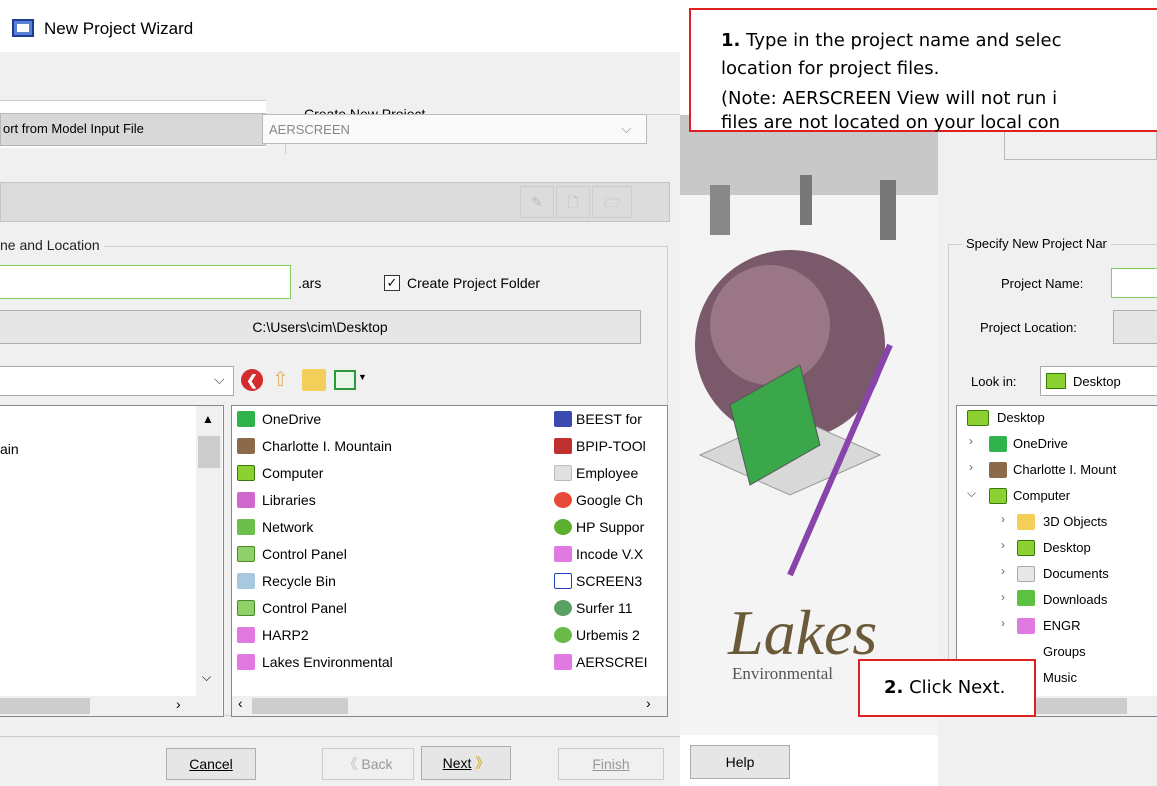 This screenshot has height=786, width=1157. What do you see at coordinates (1062, 626) in the screenshot?
I see `tree-item: ENGR` at bounding box center [1062, 626].